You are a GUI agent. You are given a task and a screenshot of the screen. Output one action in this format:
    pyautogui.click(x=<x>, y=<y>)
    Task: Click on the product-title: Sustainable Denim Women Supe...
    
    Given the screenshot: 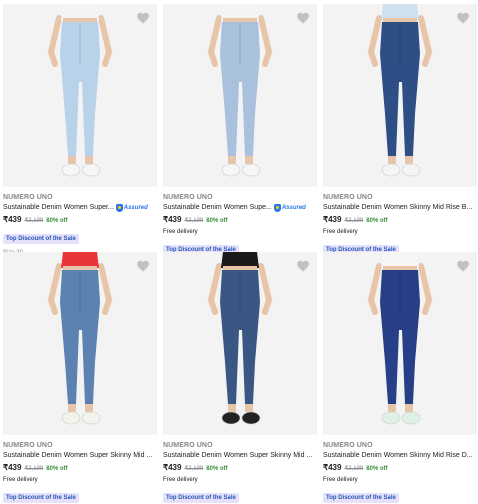 What is the action you would take?
    pyautogui.click(x=217, y=208)
    